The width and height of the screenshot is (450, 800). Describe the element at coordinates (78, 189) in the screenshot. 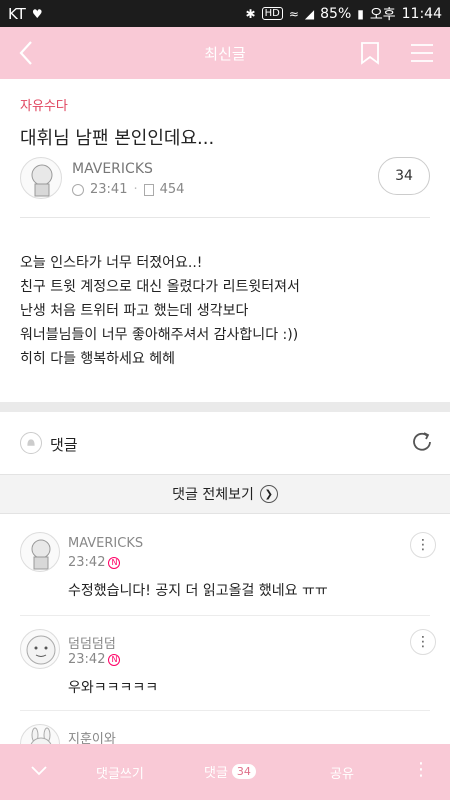

I see `clock-icon` at that location.